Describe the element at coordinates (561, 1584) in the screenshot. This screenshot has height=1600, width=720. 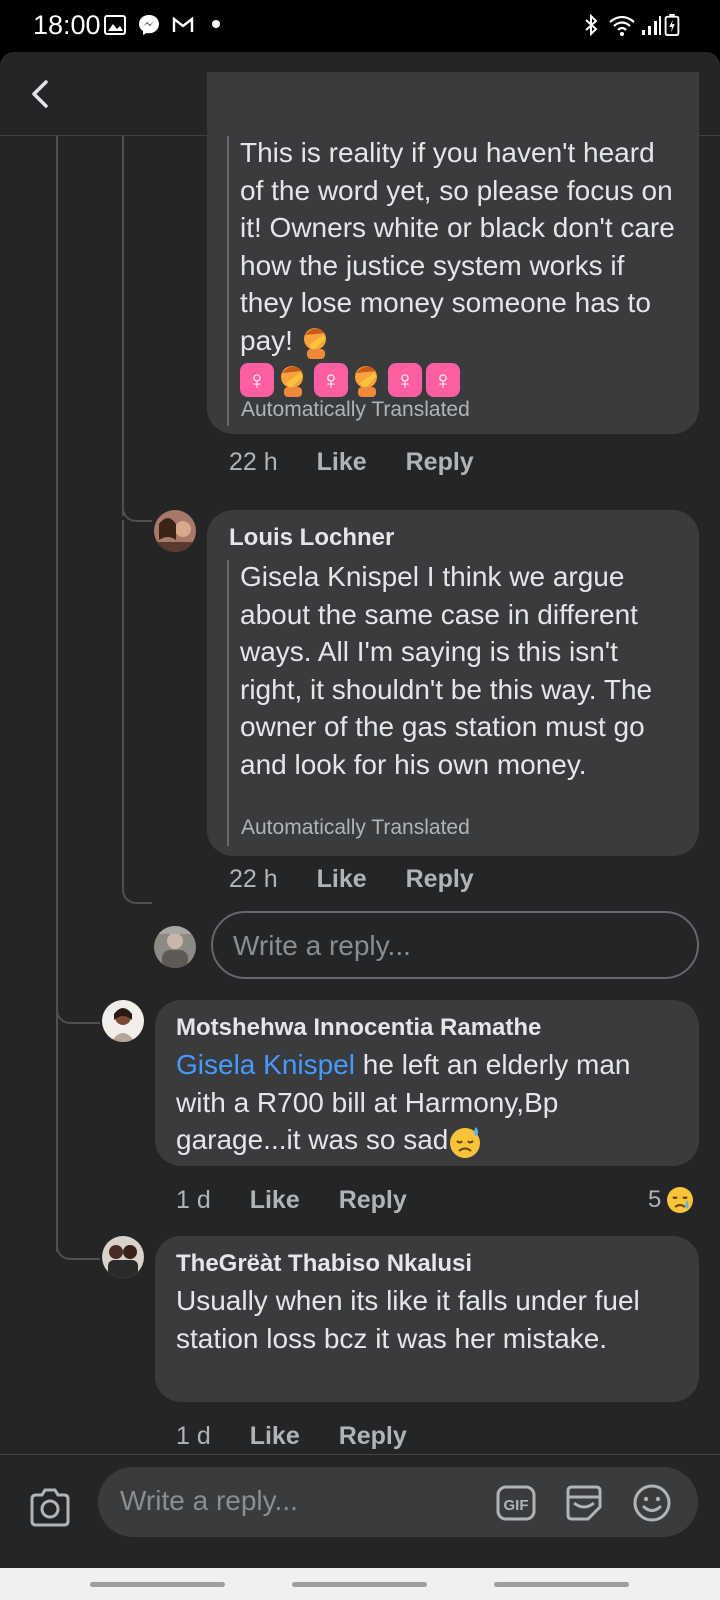
I see `nav-back` at that location.